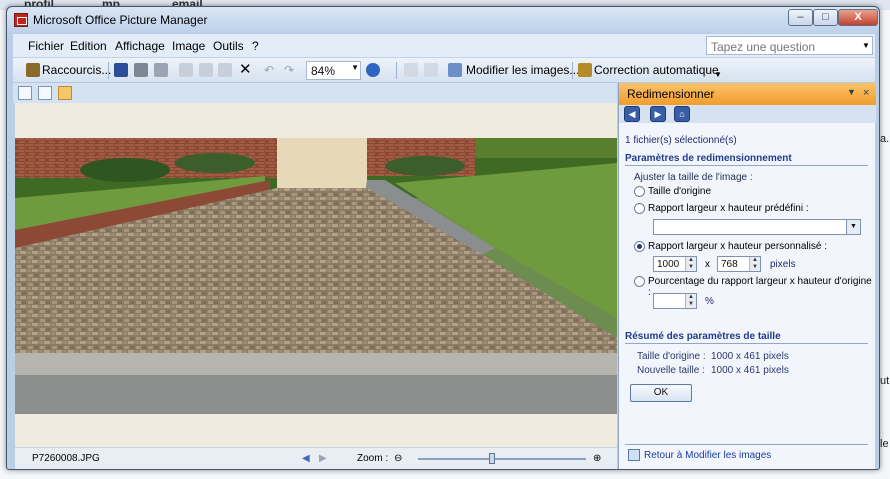  Describe the element at coordinates (729, 264) in the screenshot. I see `custom-height-value: 768` at that location.